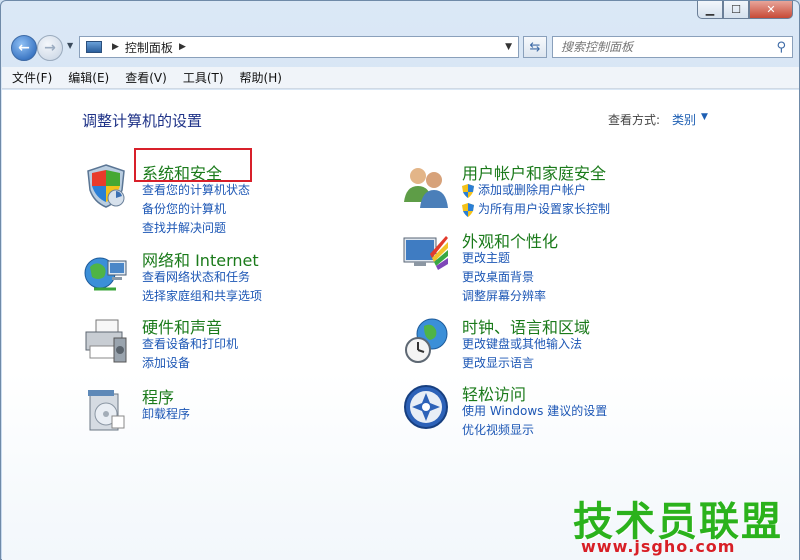  I want to click on link-uninstall-program: 卸载程序, so click(166, 414).